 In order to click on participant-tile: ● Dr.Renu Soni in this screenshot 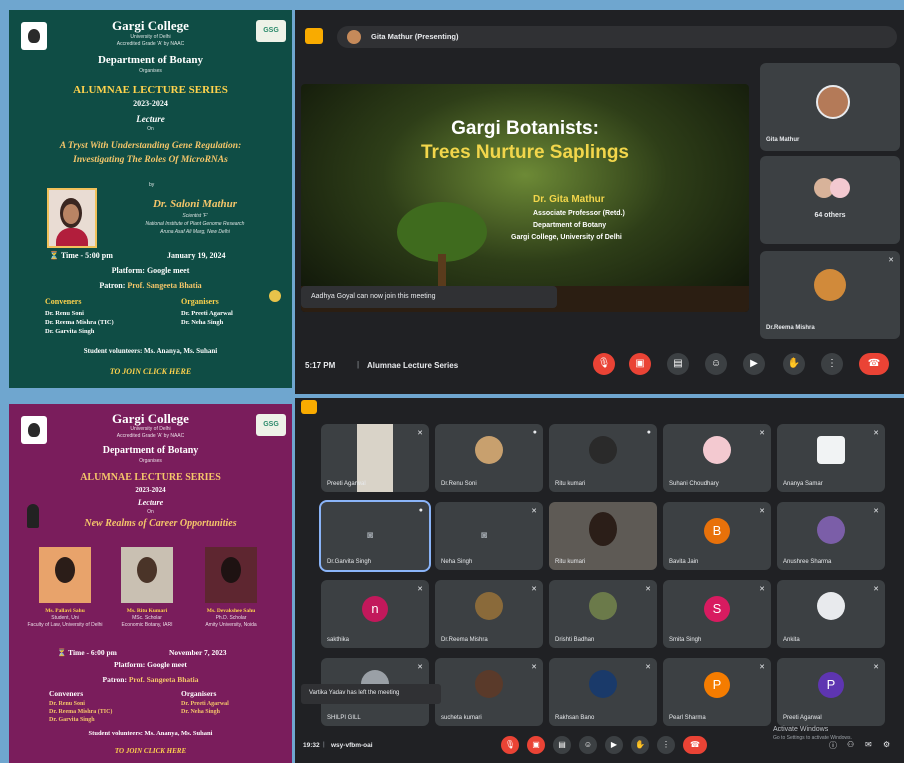, I will do `click(489, 458)`.